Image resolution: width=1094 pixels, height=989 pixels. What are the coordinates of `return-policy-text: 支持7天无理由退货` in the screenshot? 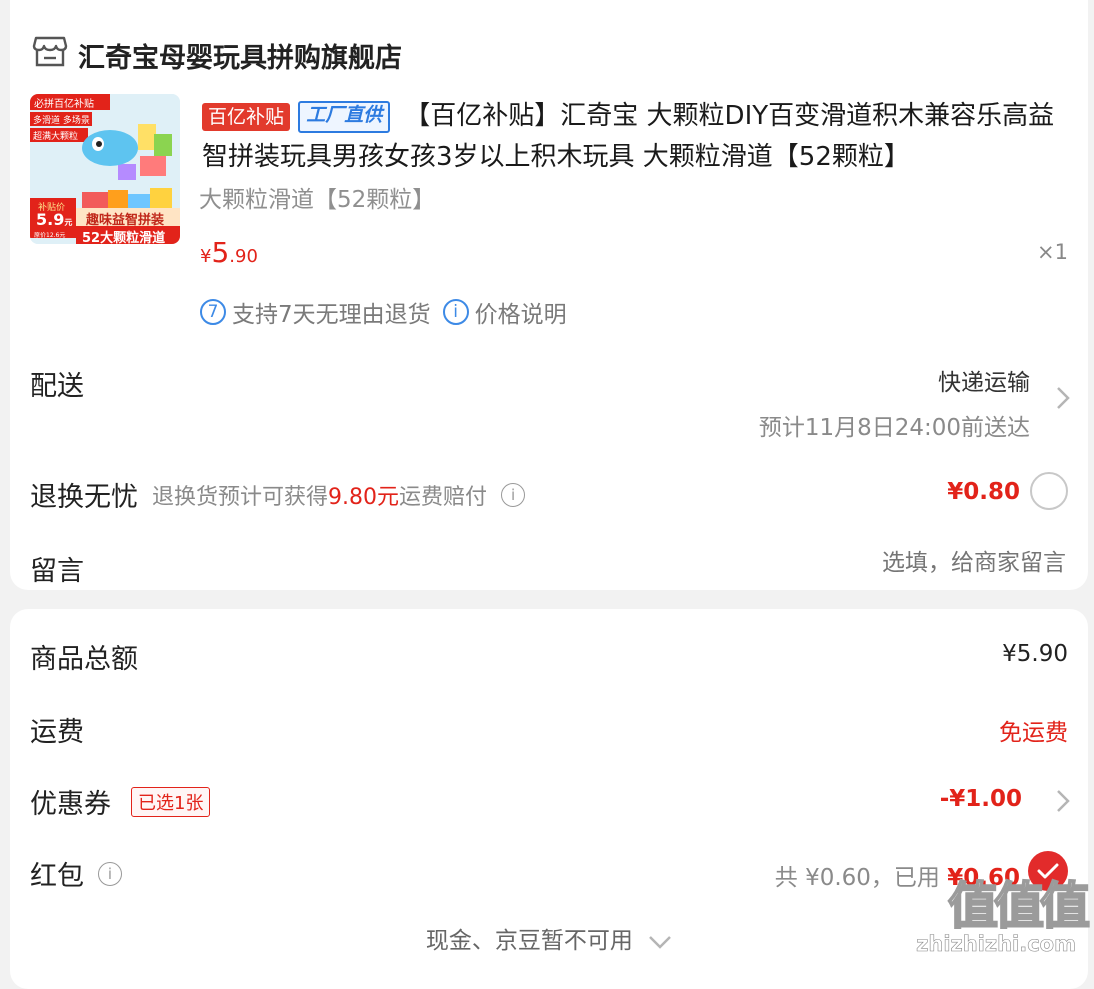 It's located at (331, 312).